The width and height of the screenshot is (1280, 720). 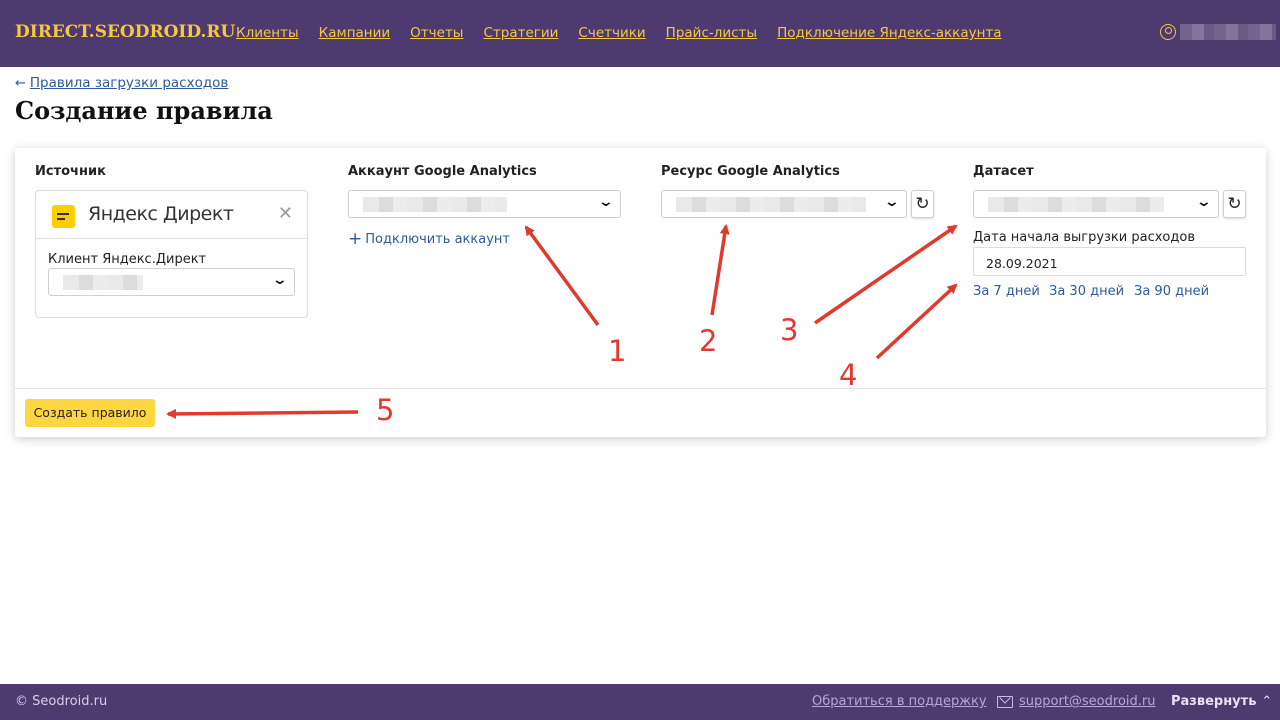 I want to click on arrow-left-icon: ←, so click(x=20, y=83).